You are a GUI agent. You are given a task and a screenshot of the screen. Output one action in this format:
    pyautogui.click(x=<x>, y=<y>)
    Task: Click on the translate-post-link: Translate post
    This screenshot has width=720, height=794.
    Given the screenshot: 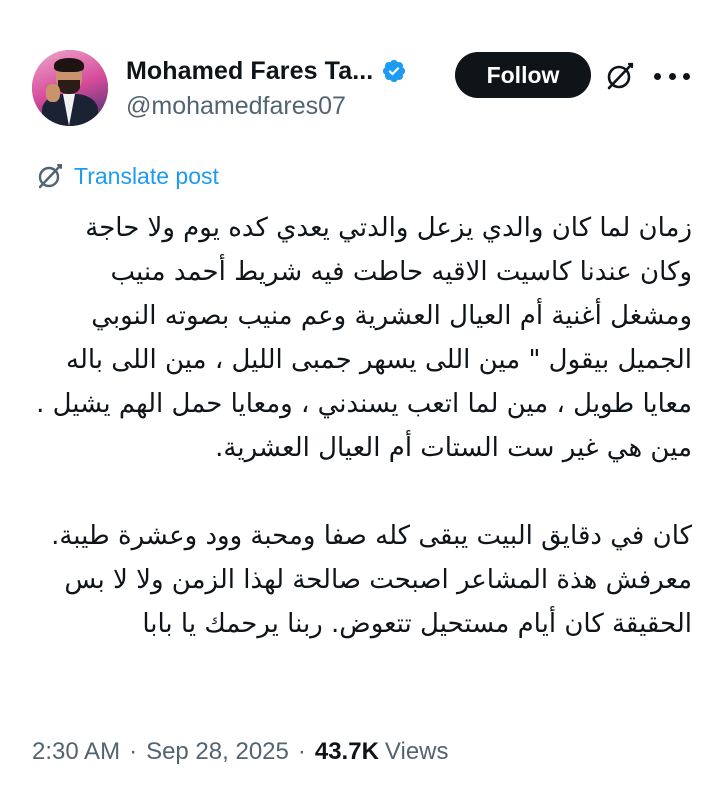 What is the action you would take?
    pyautogui.click(x=127, y=176)
    